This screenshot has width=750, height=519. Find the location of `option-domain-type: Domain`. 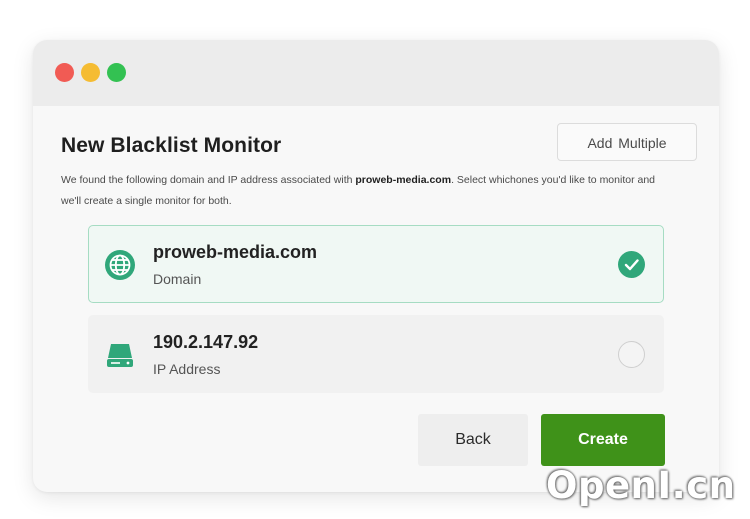

option-domain-type: Domain is located at coordinates (177, 279).